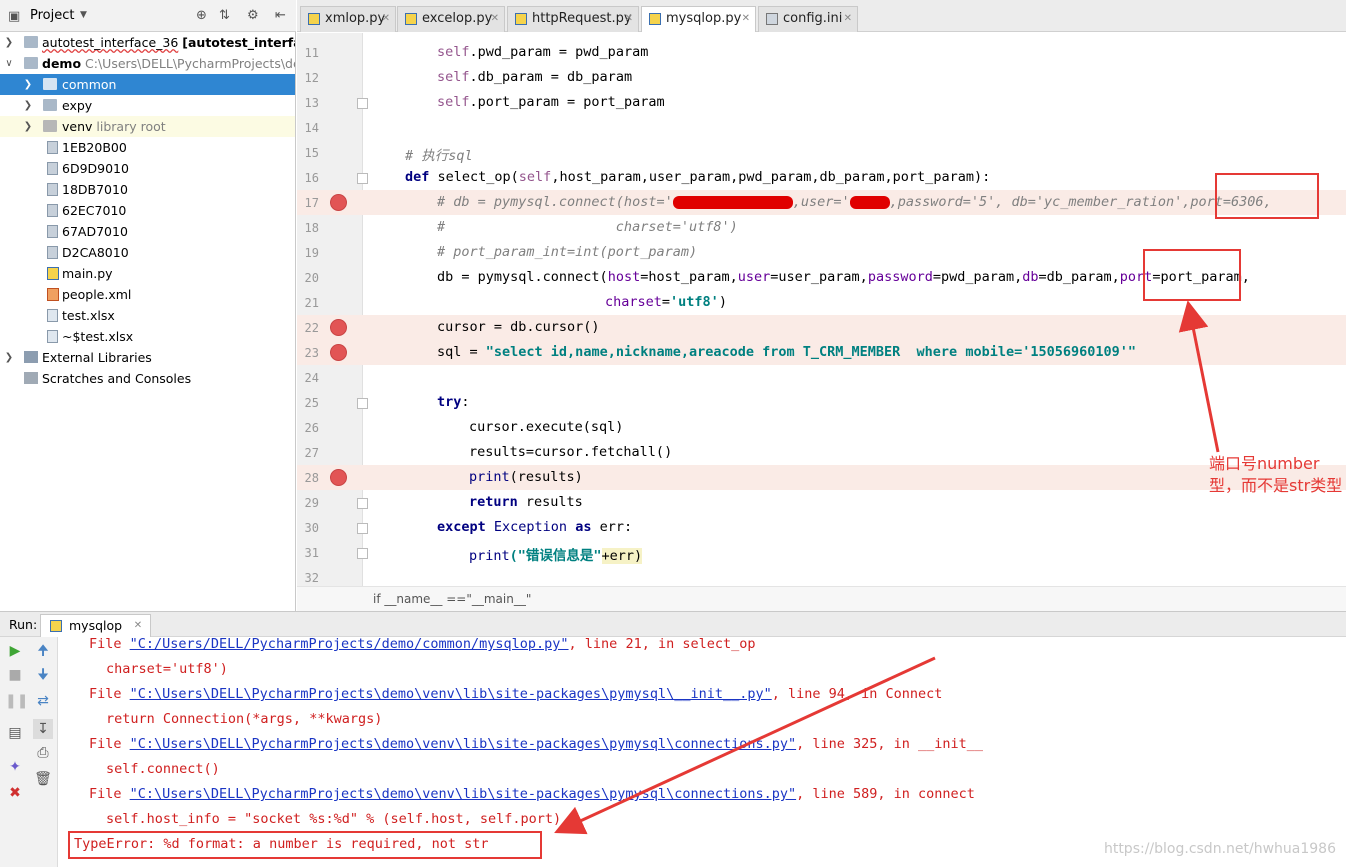  What do you see at coordinates (821, 327) in the screenshot?
I see `code-line-breakpoint: 22 cursor = db.cursor()` at bounding box center [821, 327].